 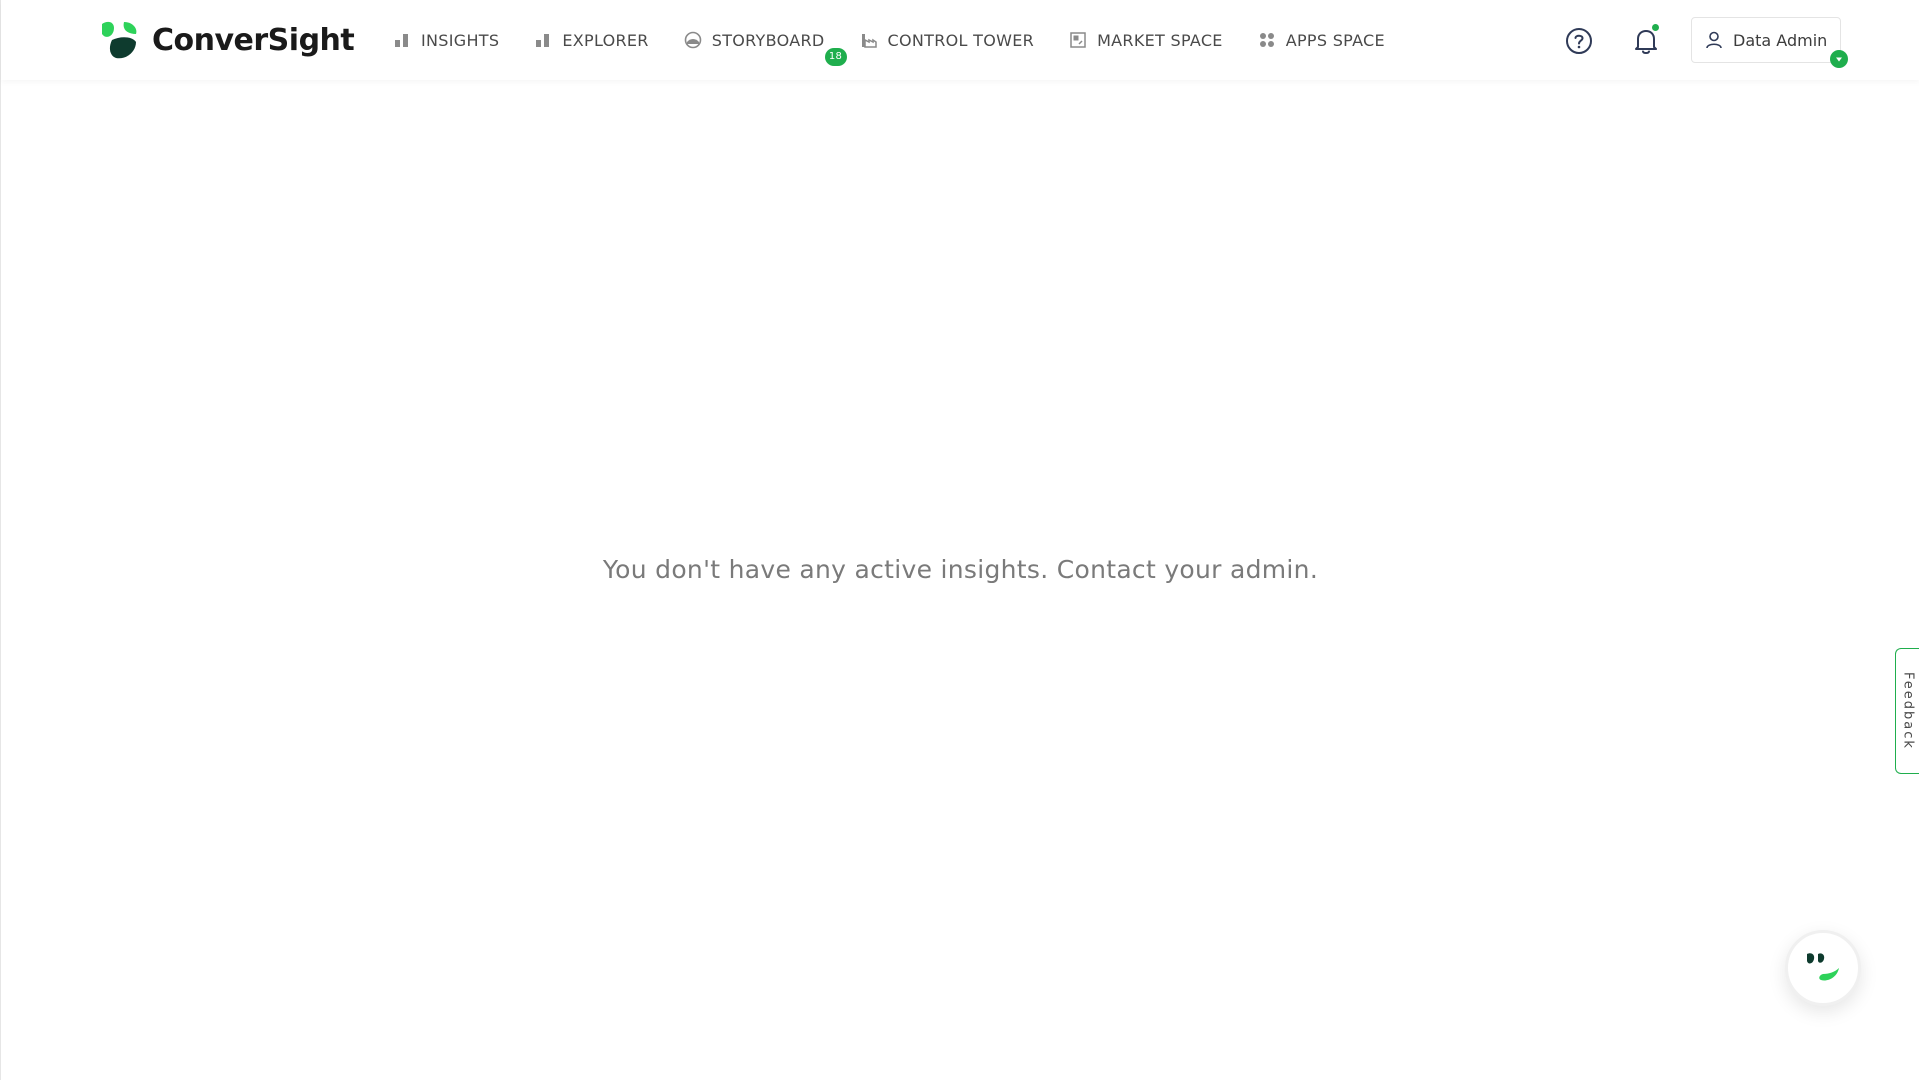 I want to click on user-icon, so click(x=1714, y=40).